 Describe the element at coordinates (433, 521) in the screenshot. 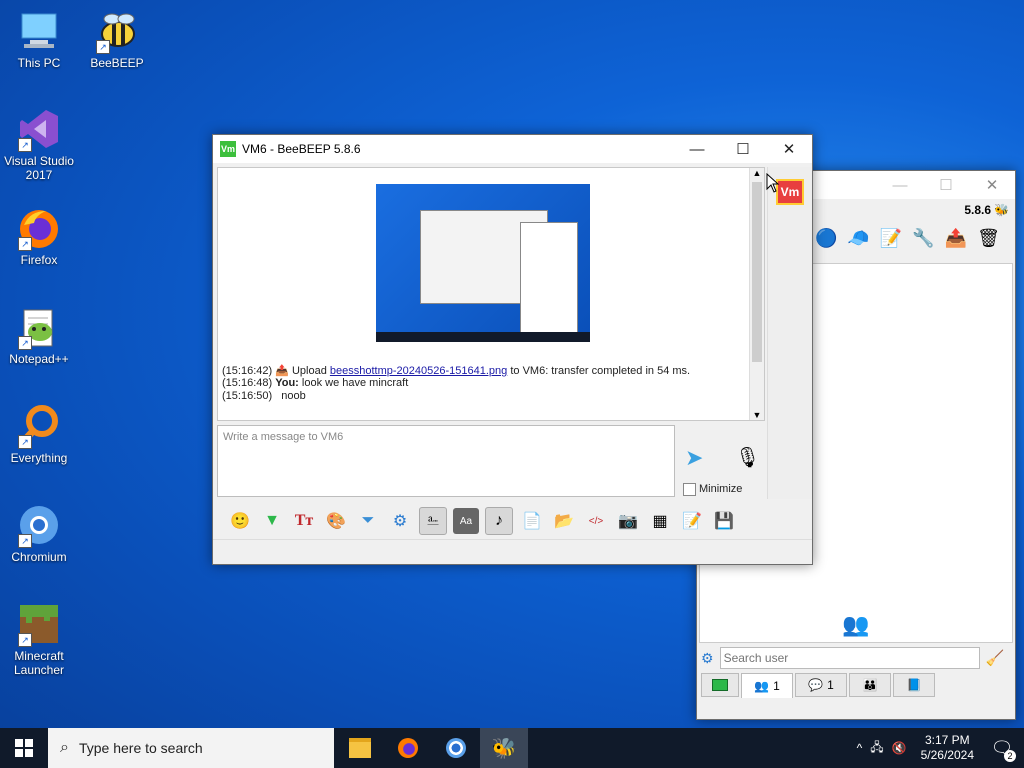

I see `compact-icon: ⎁` at that location.